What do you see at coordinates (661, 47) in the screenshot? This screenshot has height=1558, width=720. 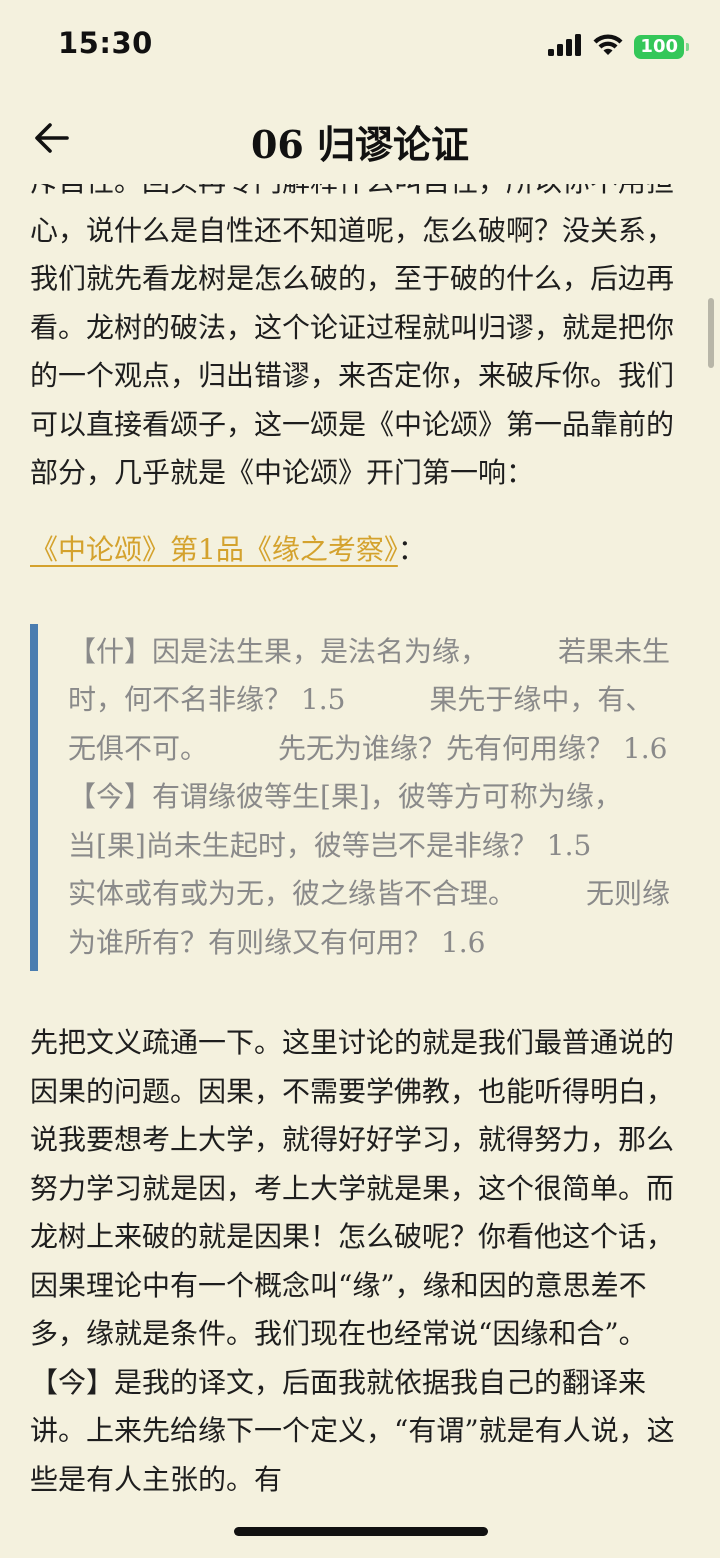 I see `battery-icon: 100` at bounding box center [661, 47].